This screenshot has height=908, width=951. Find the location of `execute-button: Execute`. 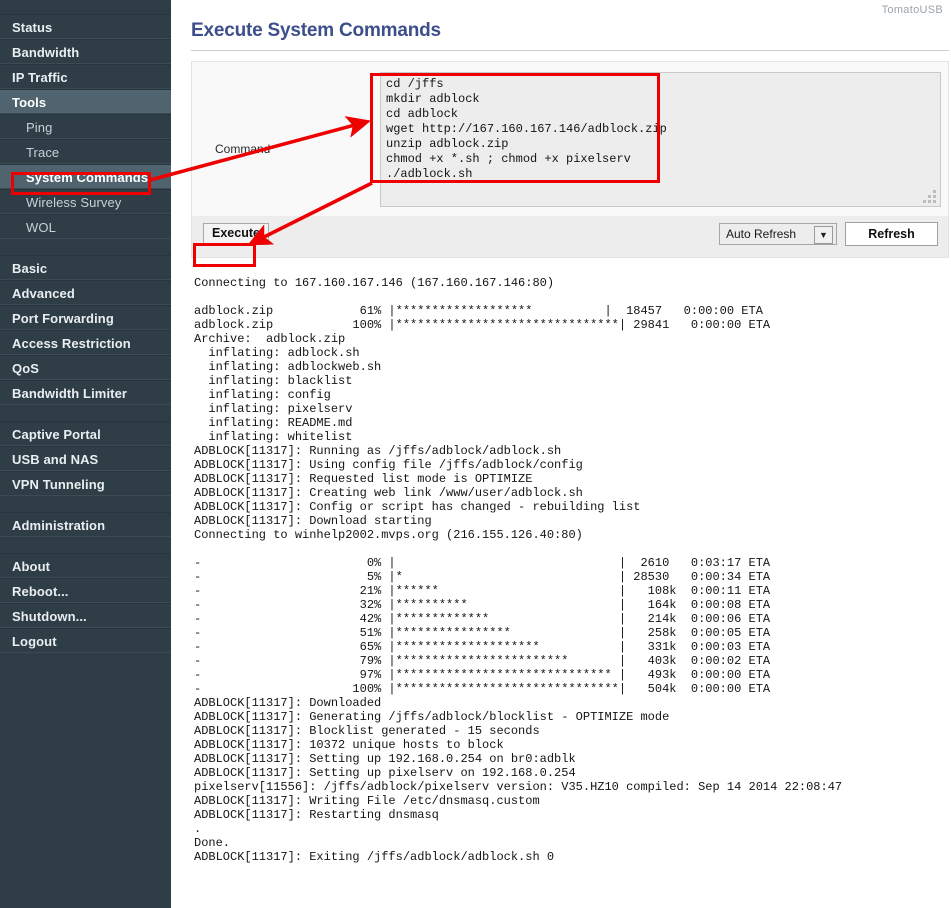

execute-button: Execute is located at coordinates (236, 234).